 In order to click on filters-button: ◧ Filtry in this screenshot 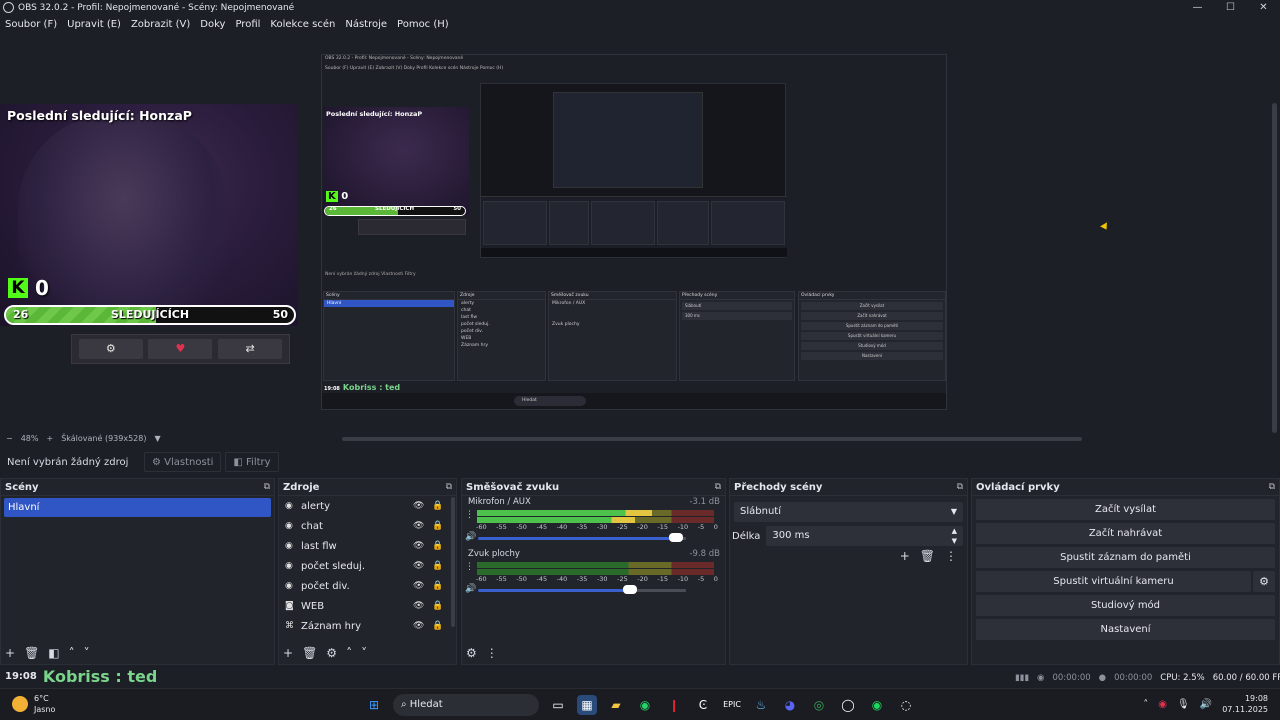, I will do `click(252, 462)`.